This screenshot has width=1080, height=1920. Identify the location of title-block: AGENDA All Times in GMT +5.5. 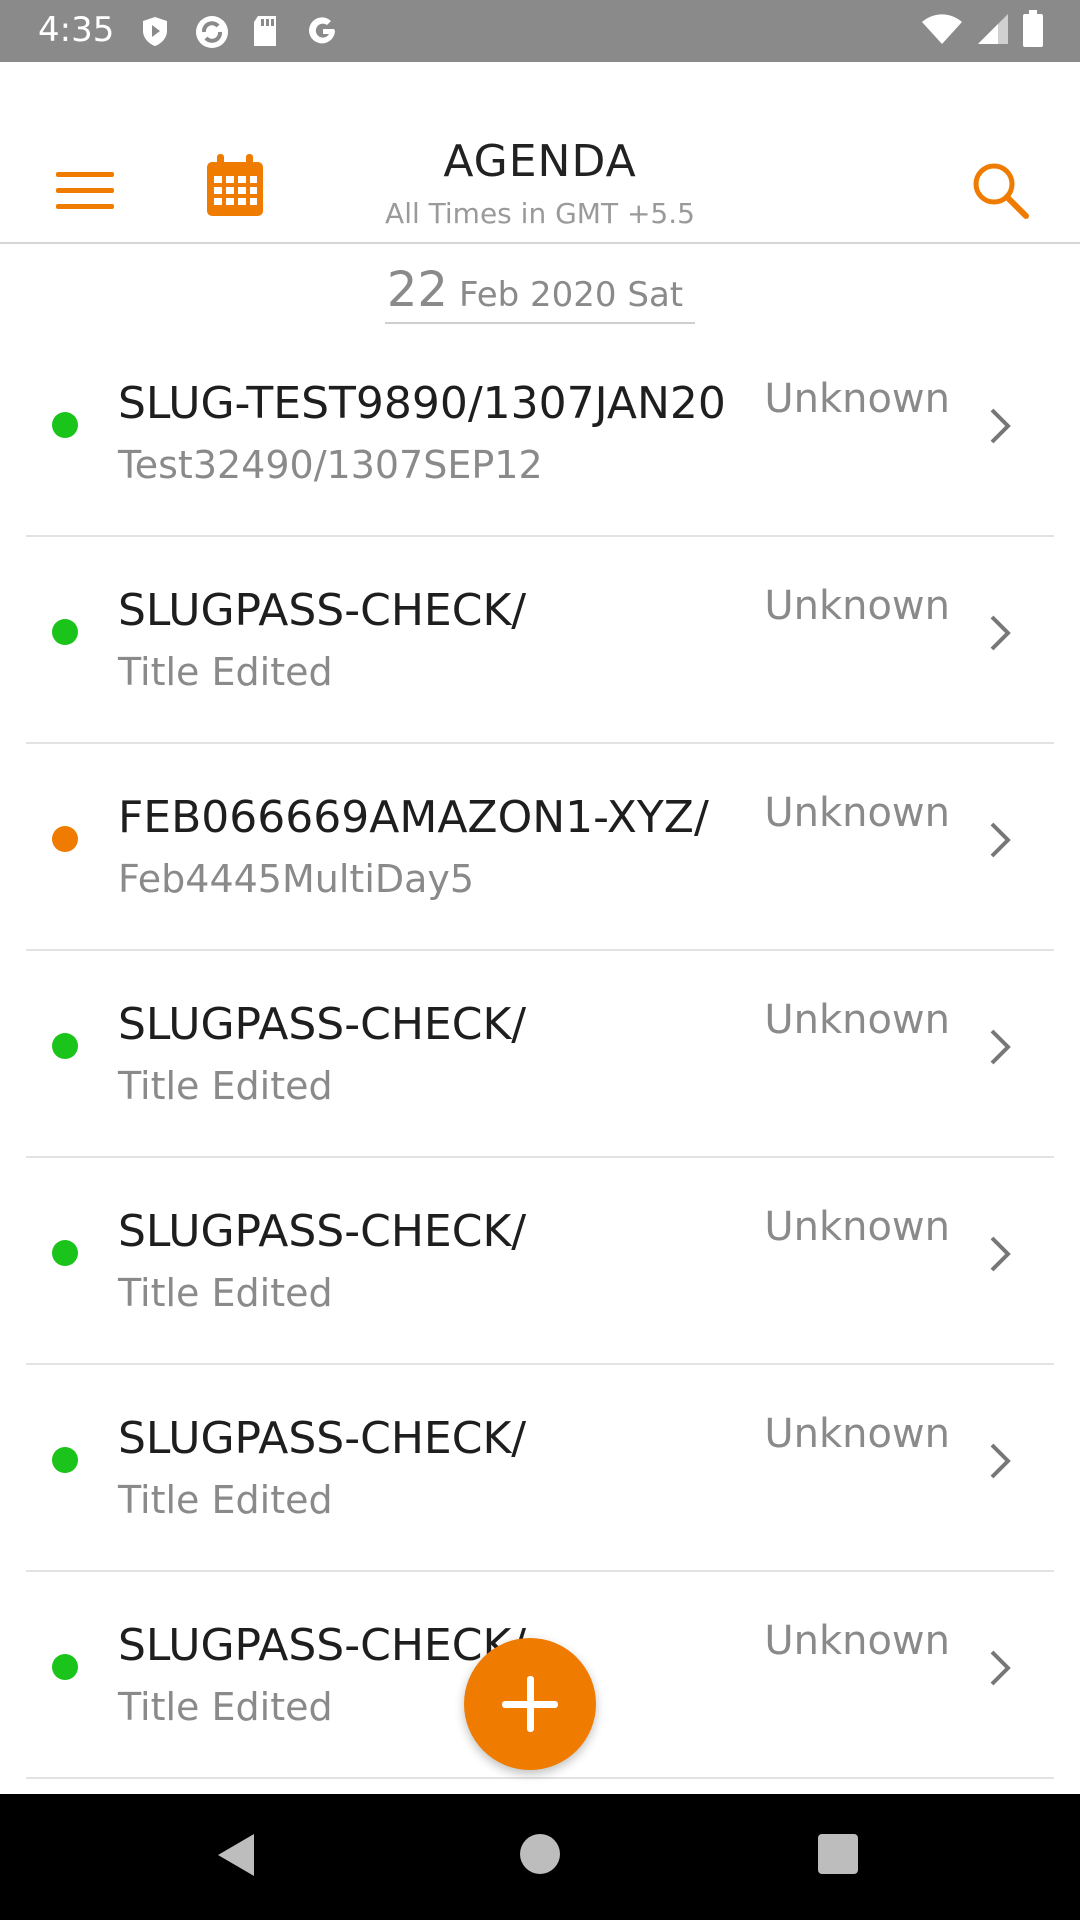
(540, 183).